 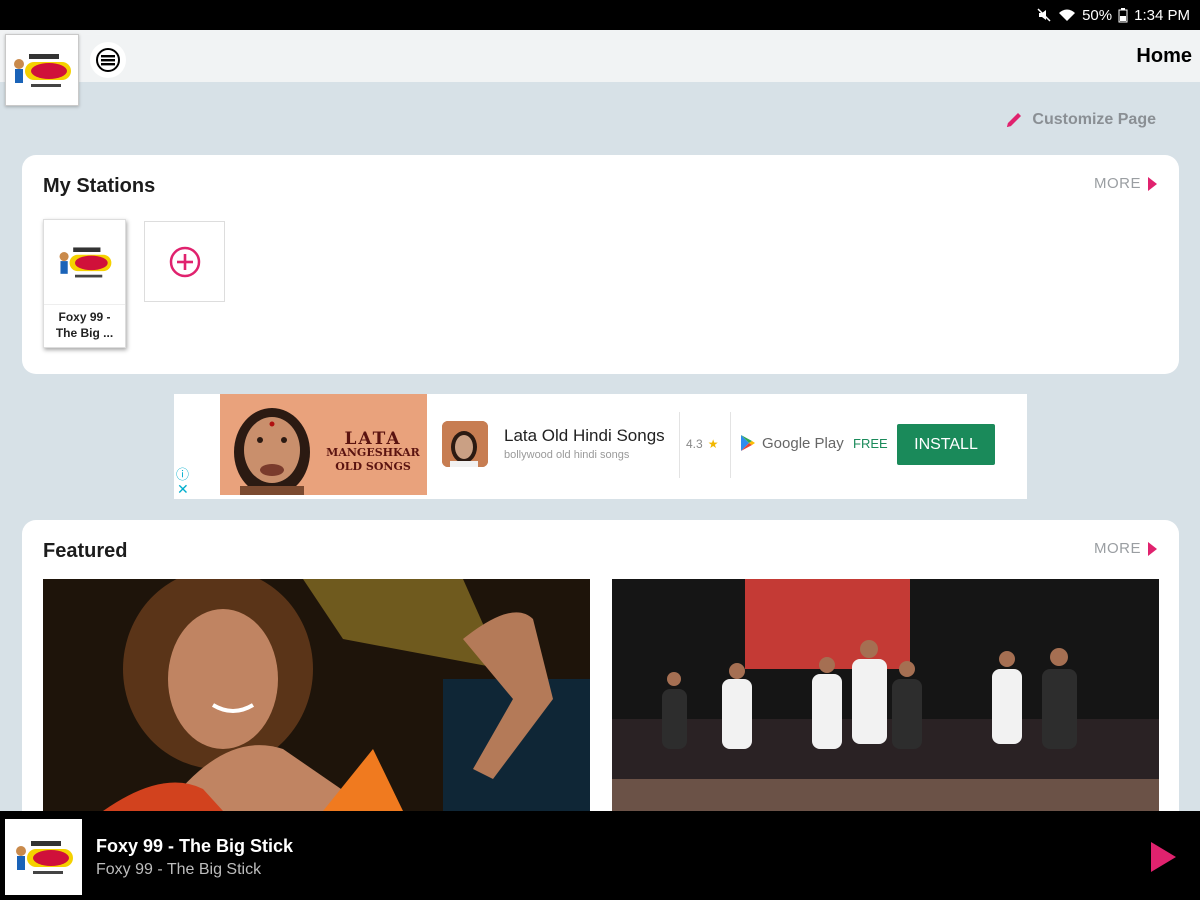 I want to click on menu-button, so click(x=108, y=60).